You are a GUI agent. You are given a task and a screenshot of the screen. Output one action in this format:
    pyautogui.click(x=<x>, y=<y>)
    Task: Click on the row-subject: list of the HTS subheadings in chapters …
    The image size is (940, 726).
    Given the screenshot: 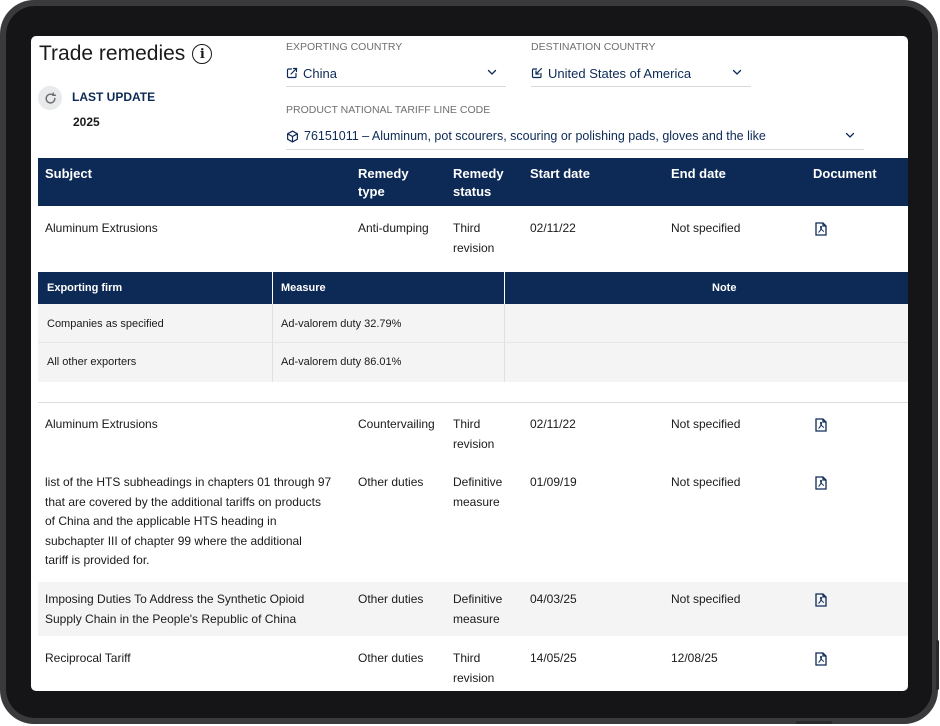 What is the action you would take?
    pyautogui.click(x=188, y=522)
    